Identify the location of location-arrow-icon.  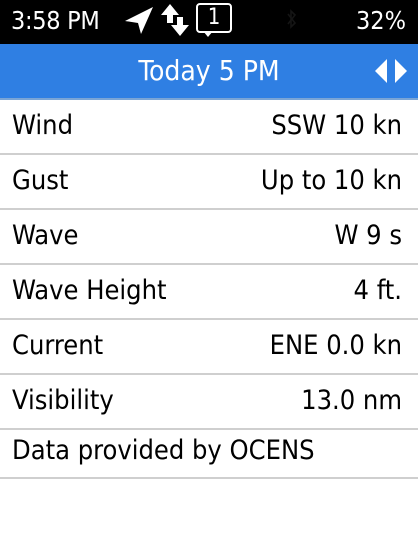
(139, 20).